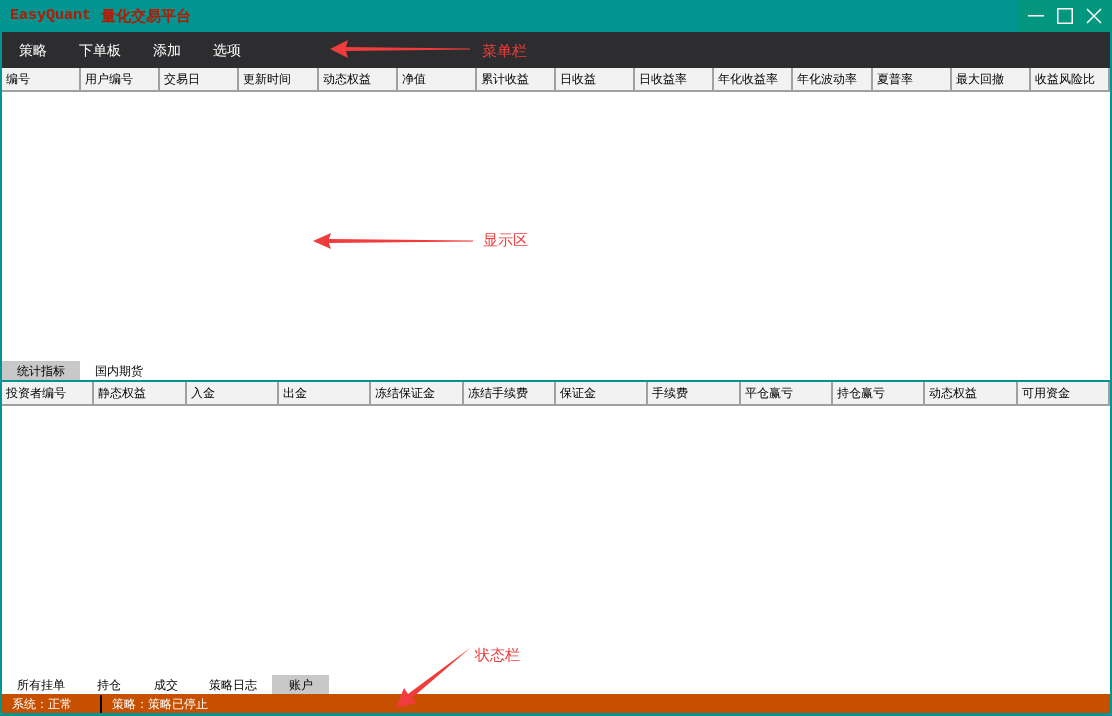  What do you see at coordinates (48, 394) in the screenshot?
I see `column-header: 投资者编号` at bounding box center [48, 394].